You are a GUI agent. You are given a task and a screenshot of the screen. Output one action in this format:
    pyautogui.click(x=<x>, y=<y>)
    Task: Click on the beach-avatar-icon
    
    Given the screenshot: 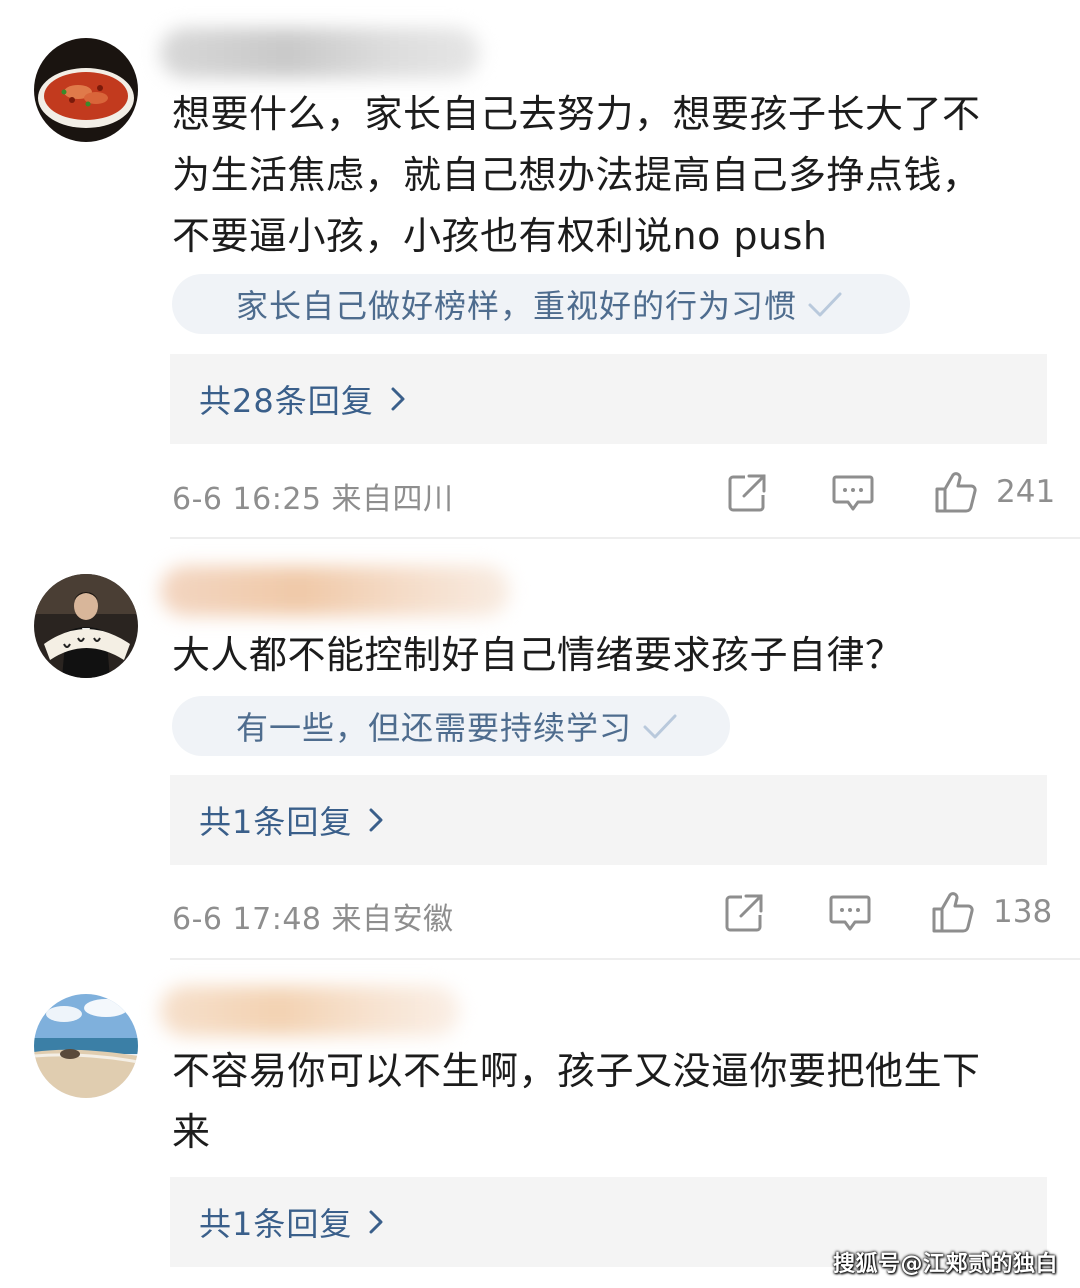 What is the action you would take?
    pyautogui.click(x=86, y=1046)
    